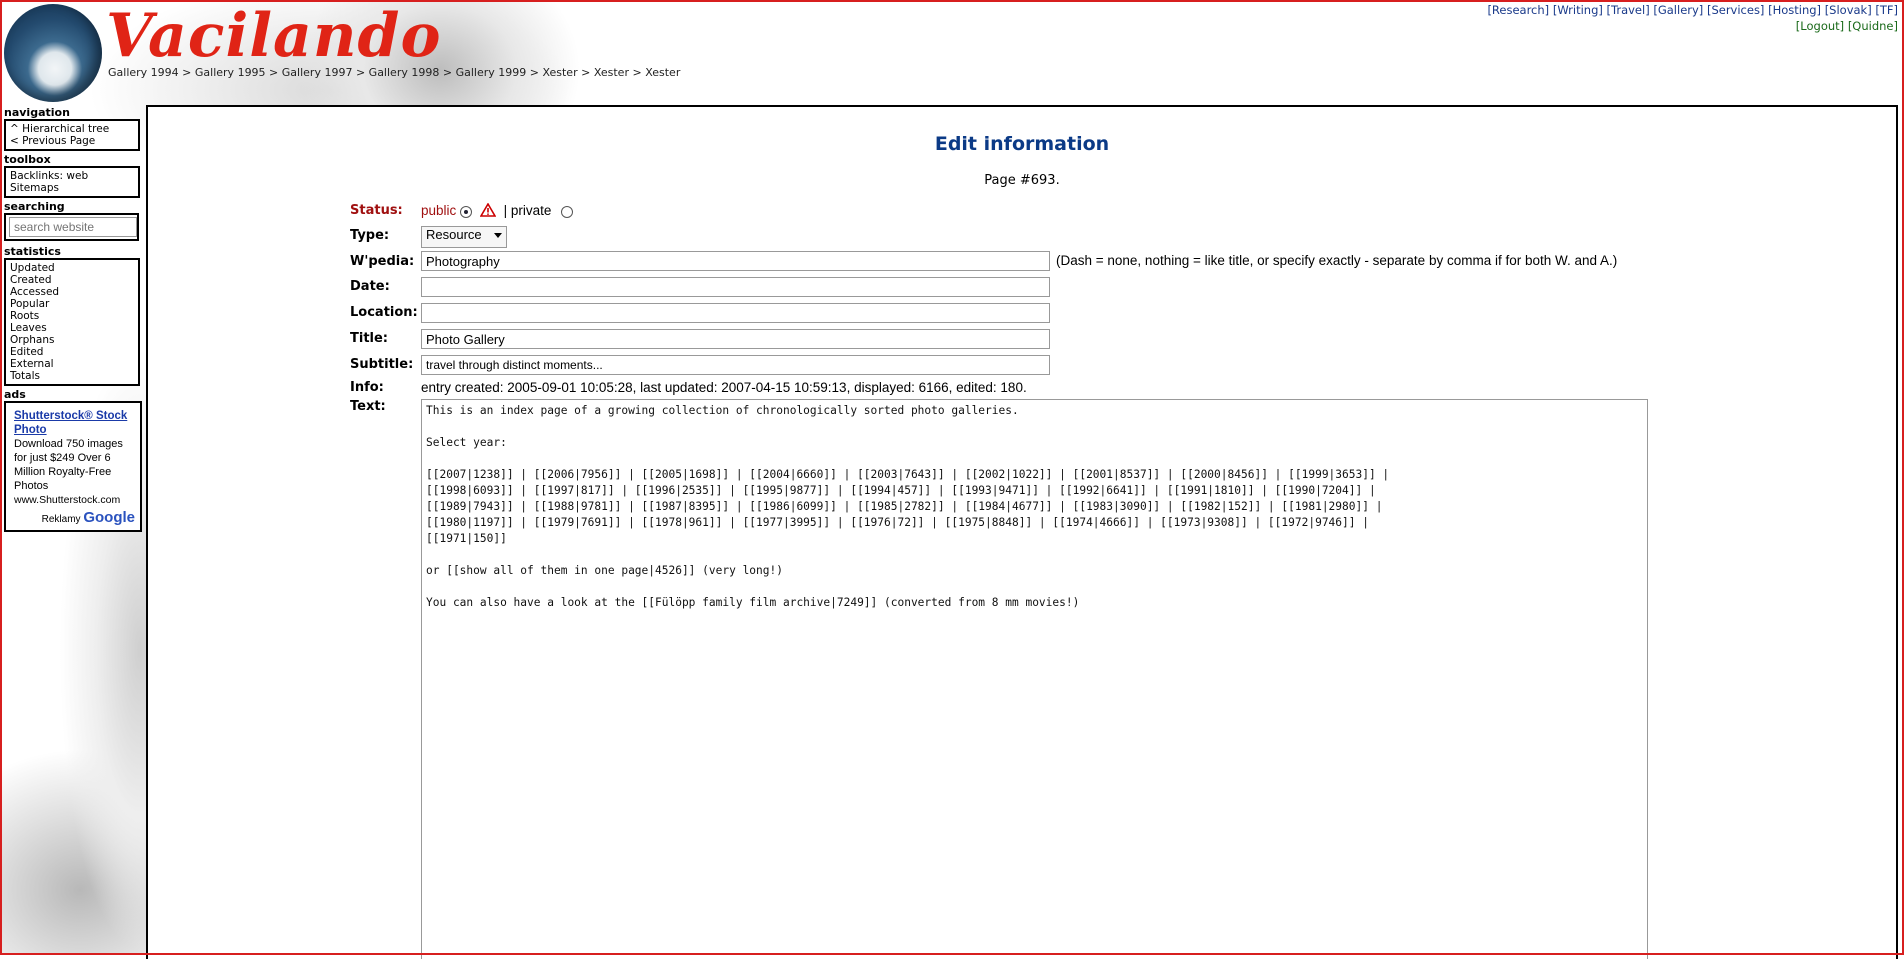  I want to click on status-public-radio, so click(466, 211).